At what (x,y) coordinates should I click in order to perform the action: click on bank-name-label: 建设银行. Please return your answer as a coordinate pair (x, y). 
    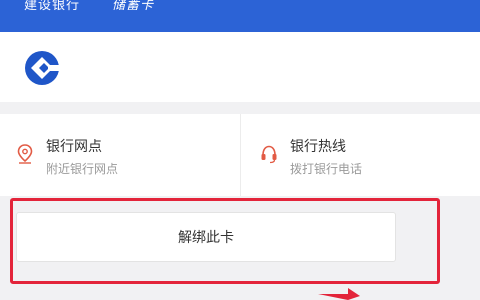
    Looking at the image, I should click on (52, 6).